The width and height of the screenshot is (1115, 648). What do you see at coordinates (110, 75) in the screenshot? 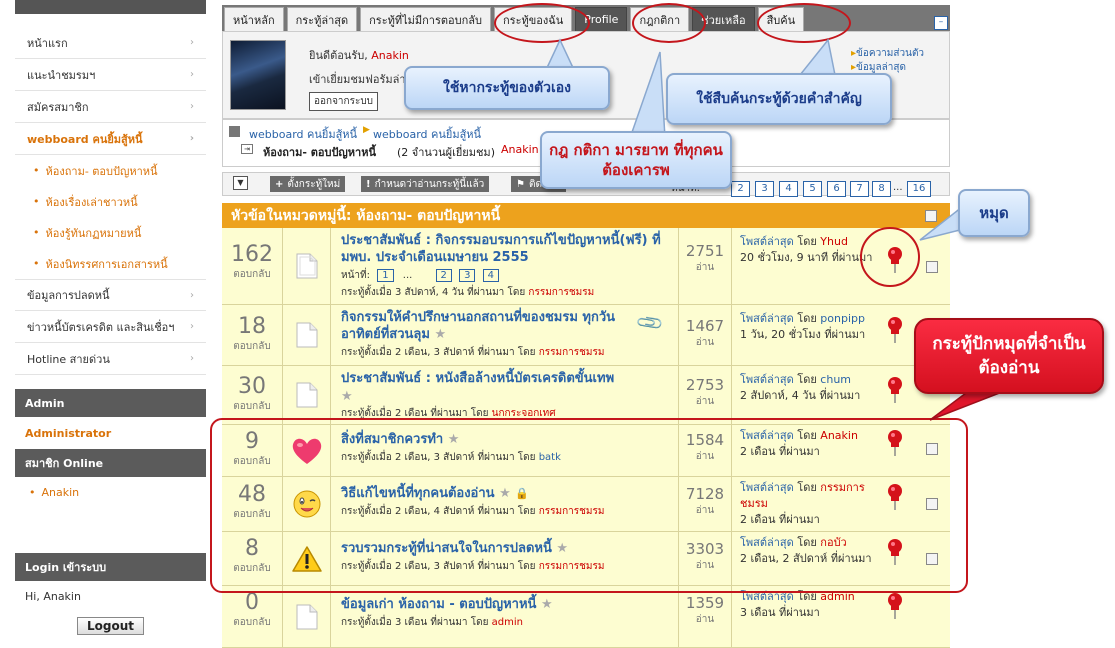
I see `sidebar-item-about: แนะนำชมรมฯ ›` at bounding box center [110, 75].